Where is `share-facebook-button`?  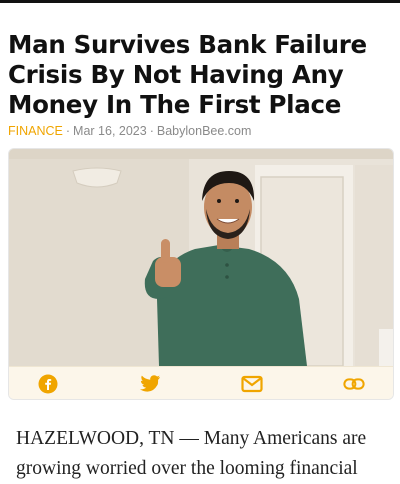
share-facebook-button is located at coordinates (48, 384).